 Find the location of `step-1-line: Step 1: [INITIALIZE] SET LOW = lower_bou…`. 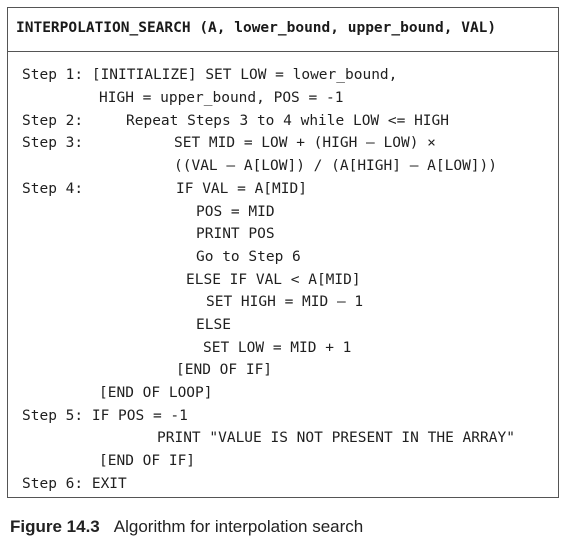

step-1-line: Step 1: [INITIALIZE] SET LOW = lower_bou… is located at coordinates (210, 75).